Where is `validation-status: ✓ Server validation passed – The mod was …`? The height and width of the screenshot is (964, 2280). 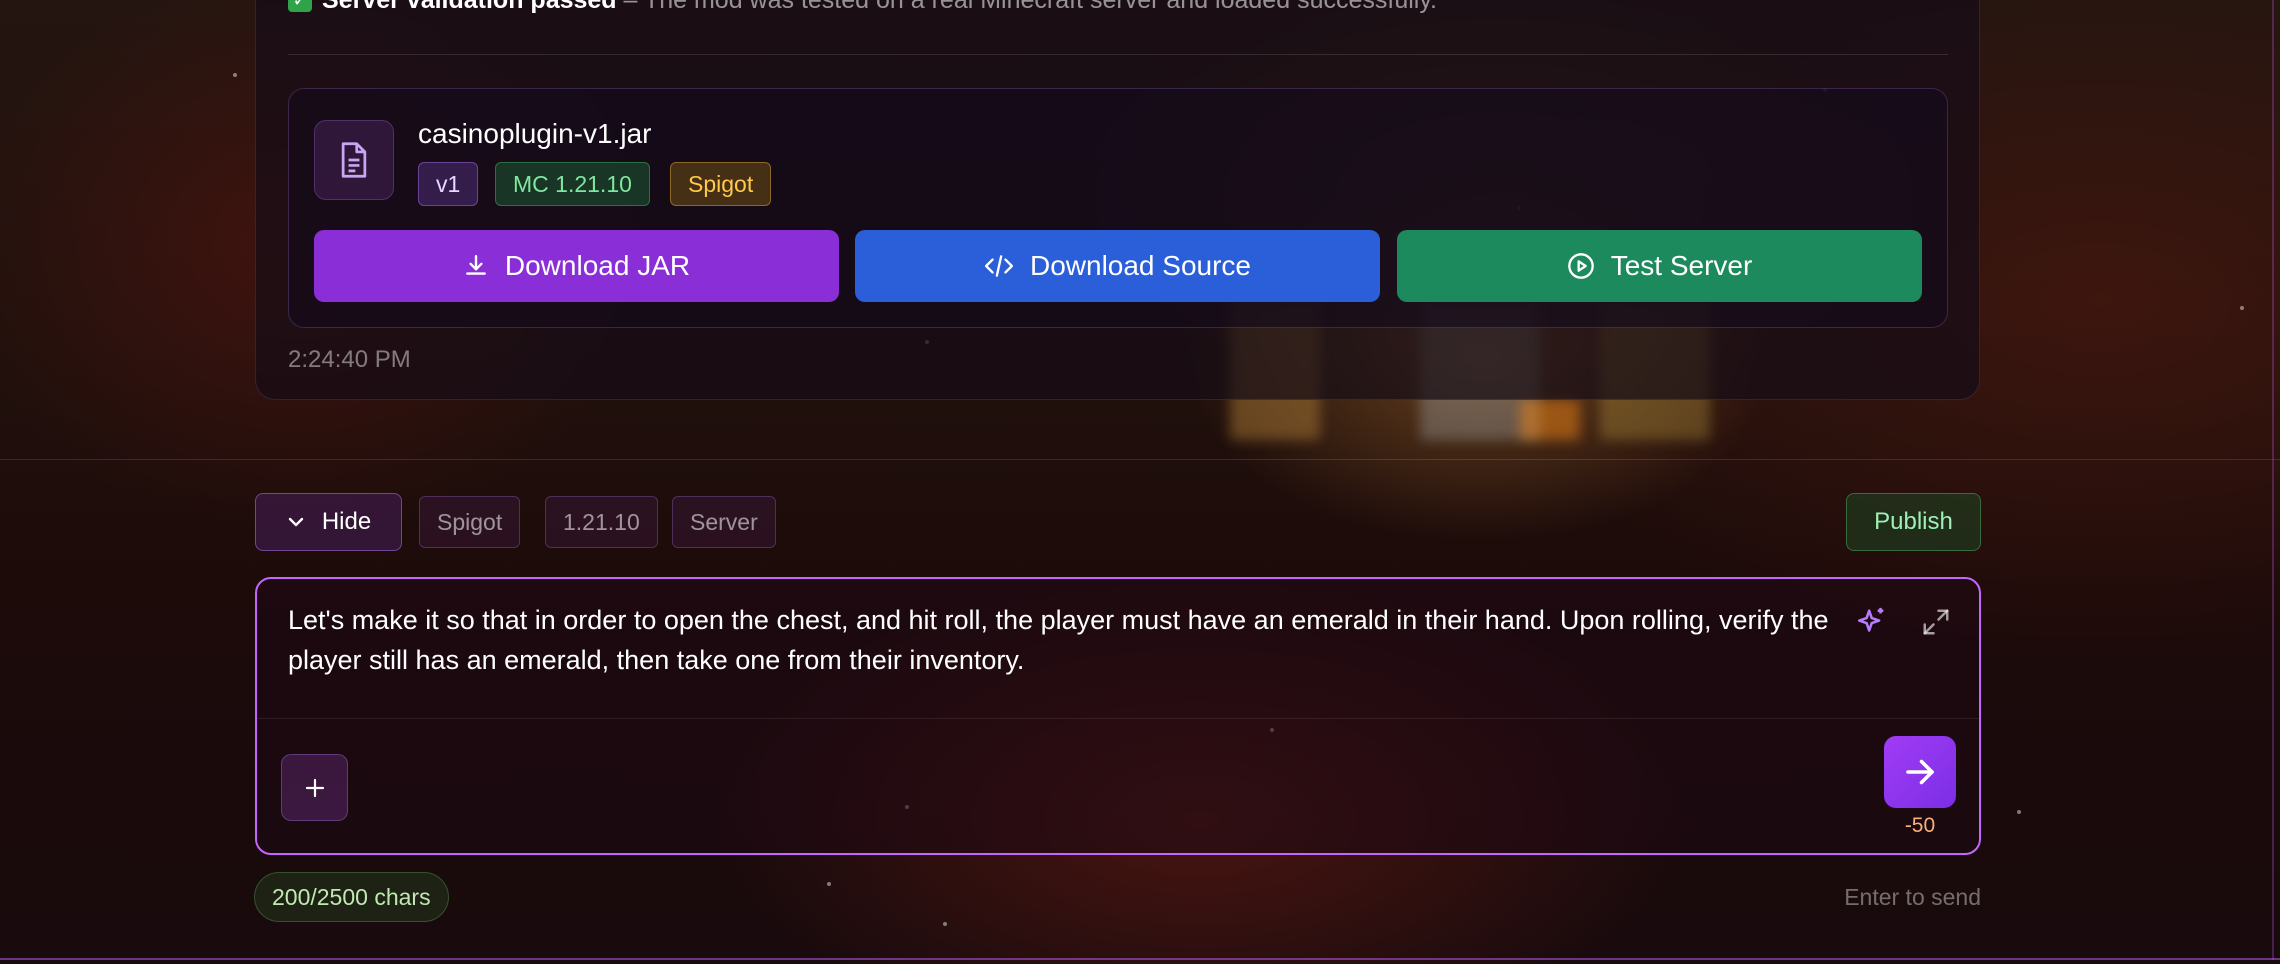
validation-status: ✓ Server validation passed – The mod was … is located at coordinates (862, 7).